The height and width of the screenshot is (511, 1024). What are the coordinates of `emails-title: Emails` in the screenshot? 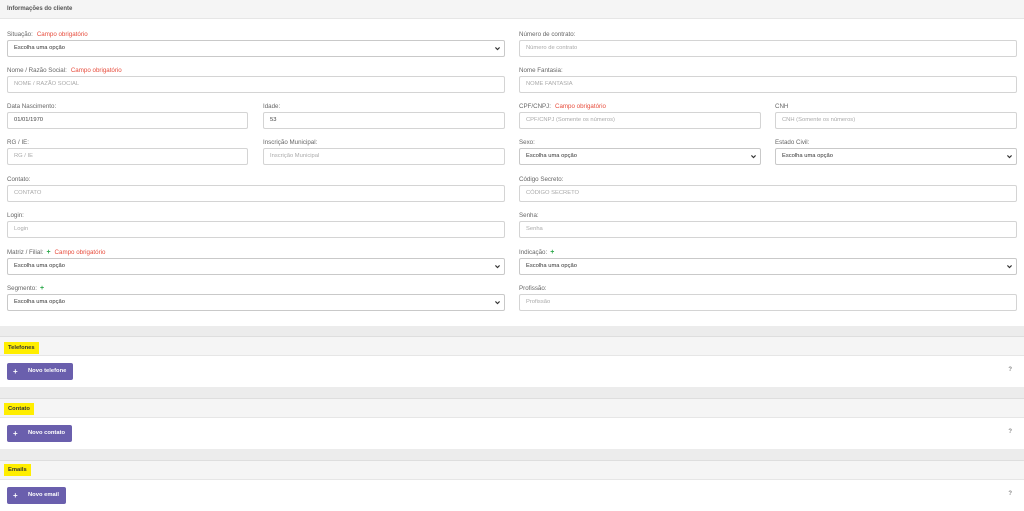 It's located at (17, 470).